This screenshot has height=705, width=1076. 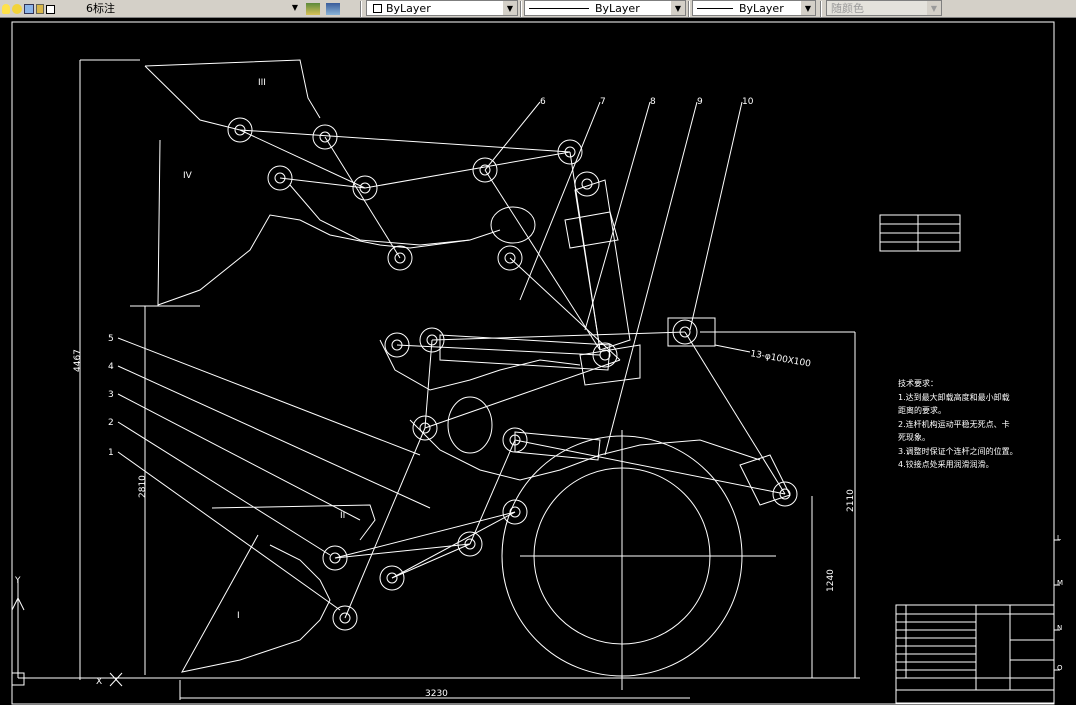 What do you see at coordinates (151, 8) in the screenshot?
I see `layer-dropdown: 6标注 ▼` at bounding box center [151, 8].